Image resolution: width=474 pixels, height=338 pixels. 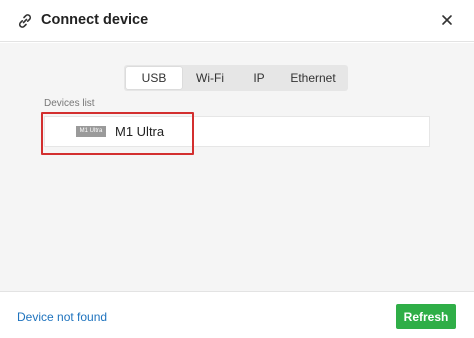 I want to click on device-not-found-link: Device not found, so click(x=62, y=317).